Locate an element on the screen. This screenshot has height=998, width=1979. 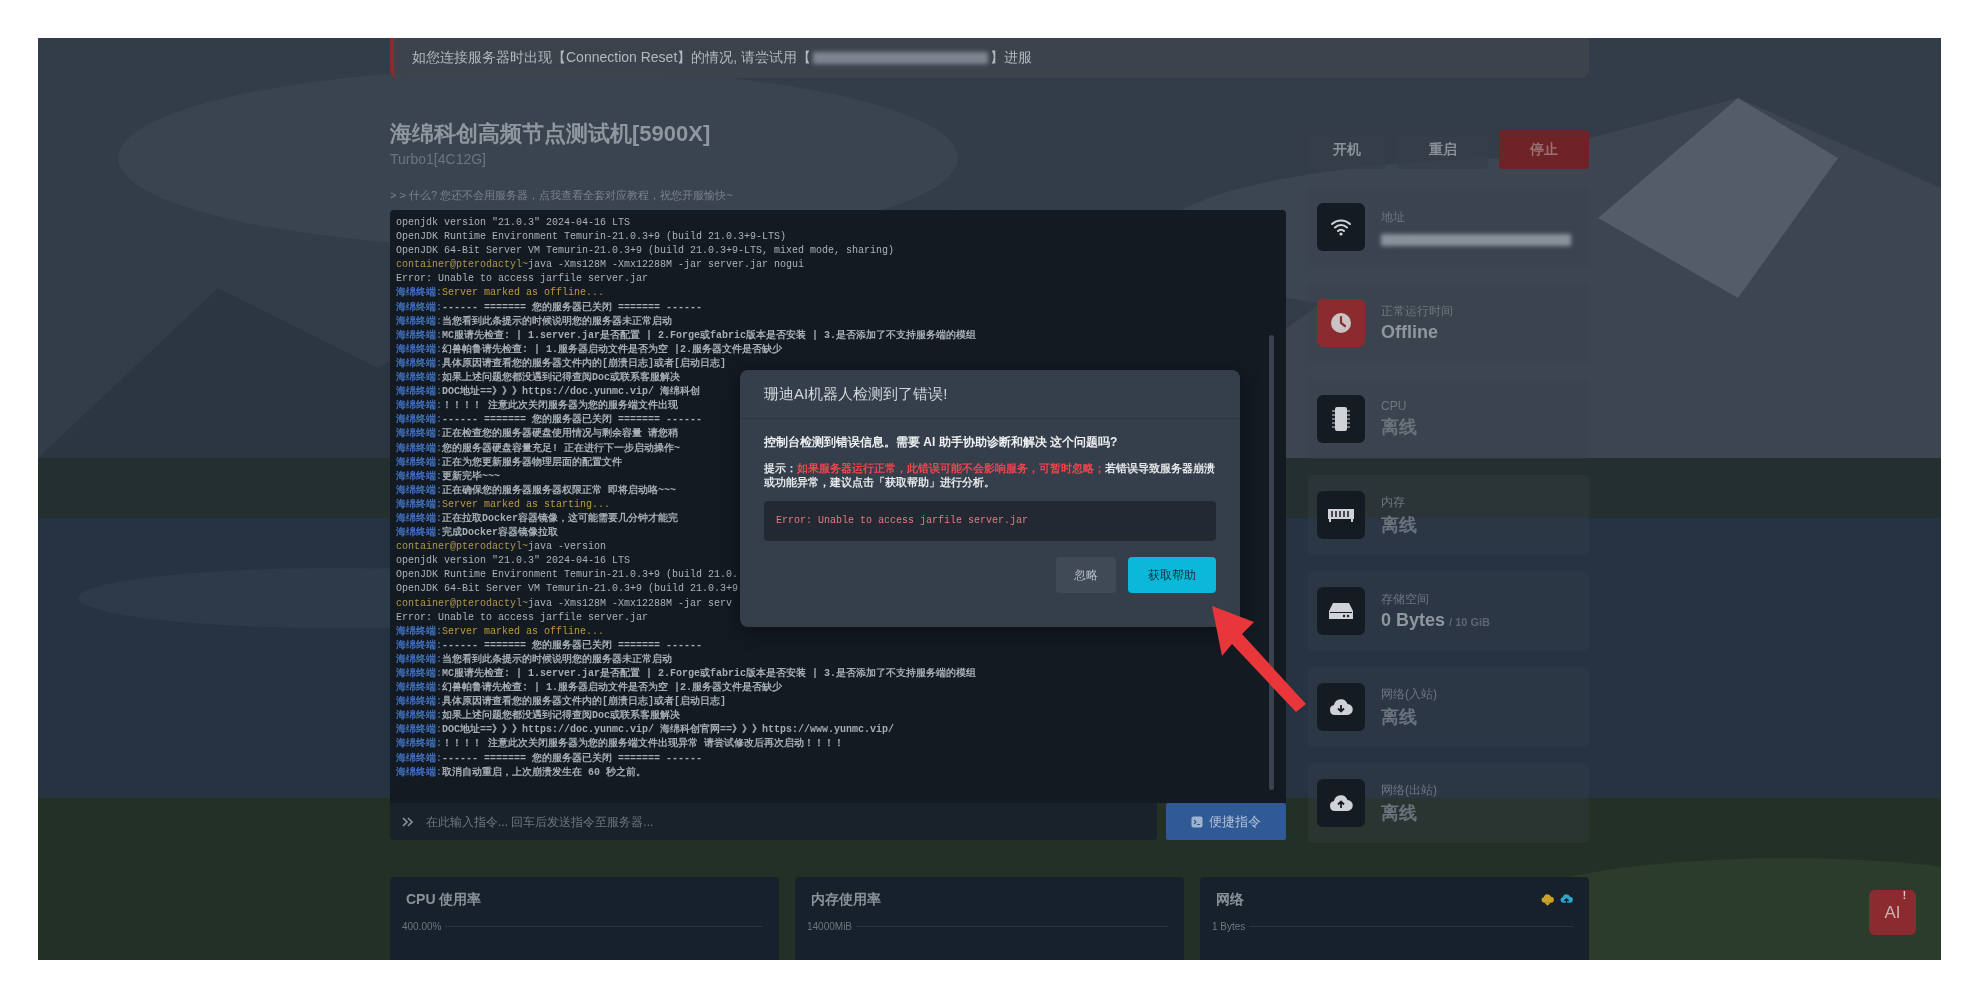
terminal-line: 取消自动重启，上次崩溃发生在 60 秒之前。 is located at coordinates (544, 772).